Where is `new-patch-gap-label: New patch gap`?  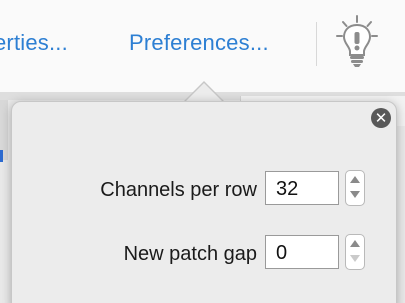
new-patch-gap-label: New patch gap is located at coordinates (190, 254).